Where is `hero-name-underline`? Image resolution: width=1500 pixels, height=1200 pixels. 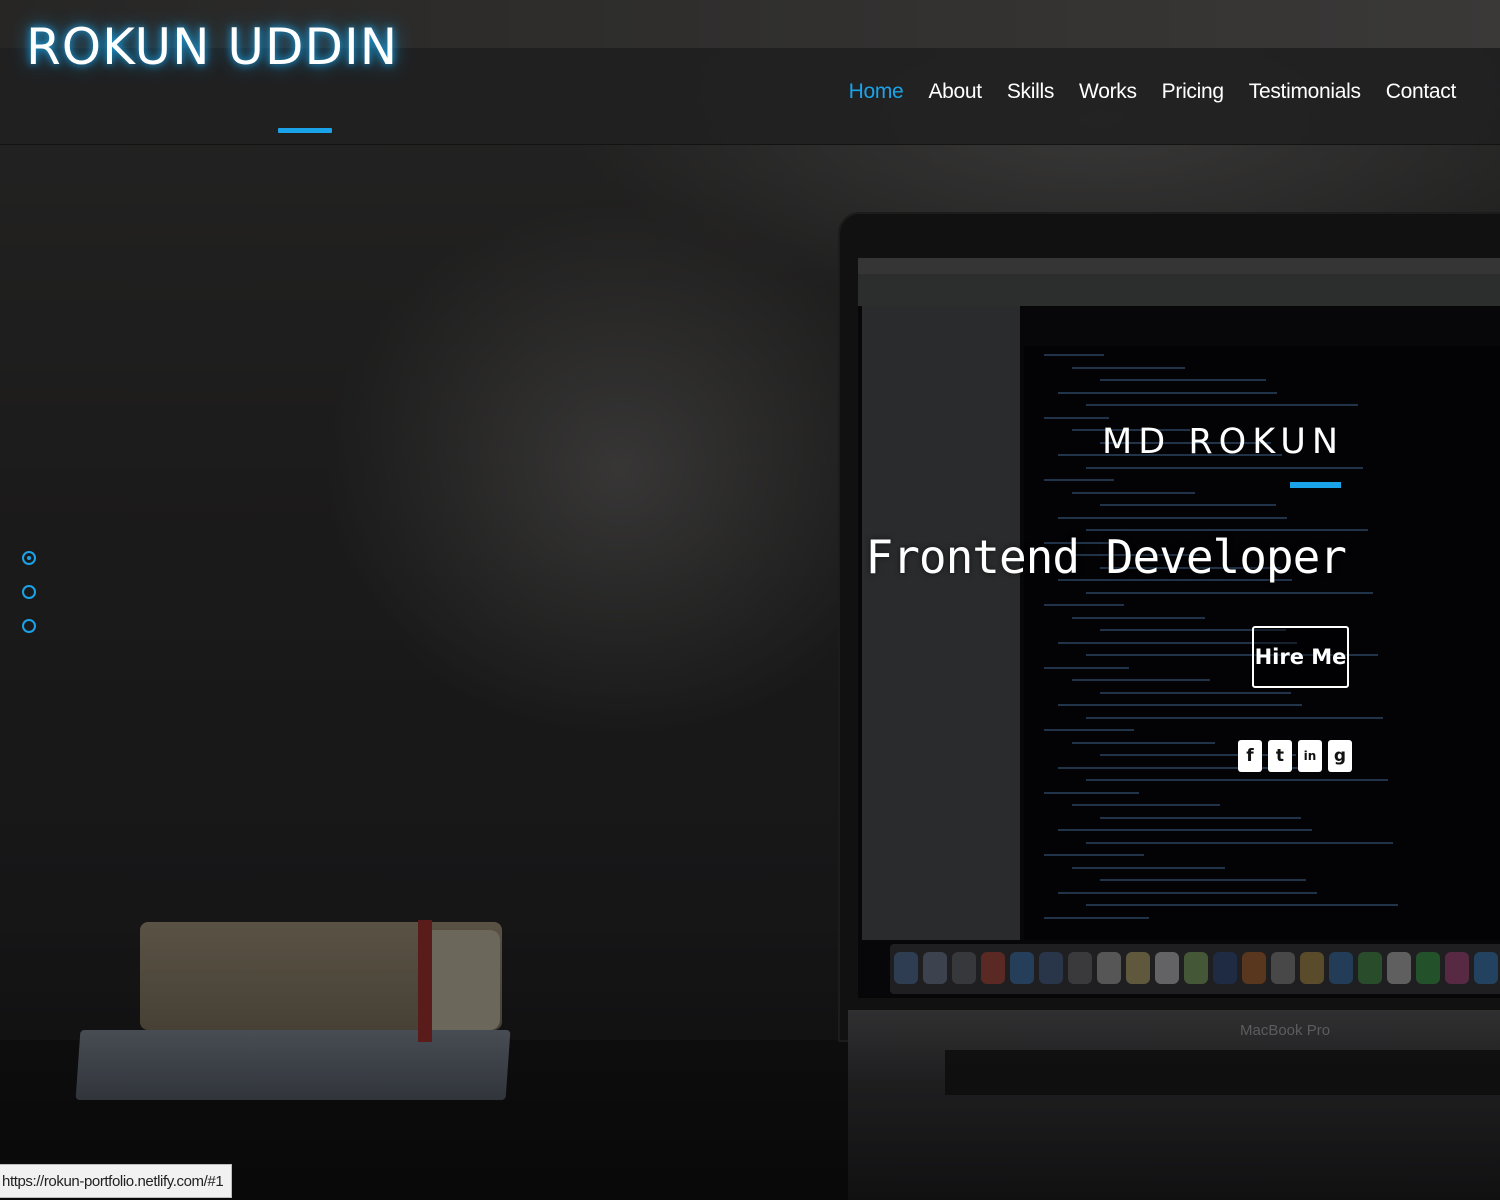
hero-name-underline is located at coordinates (1315, 485).